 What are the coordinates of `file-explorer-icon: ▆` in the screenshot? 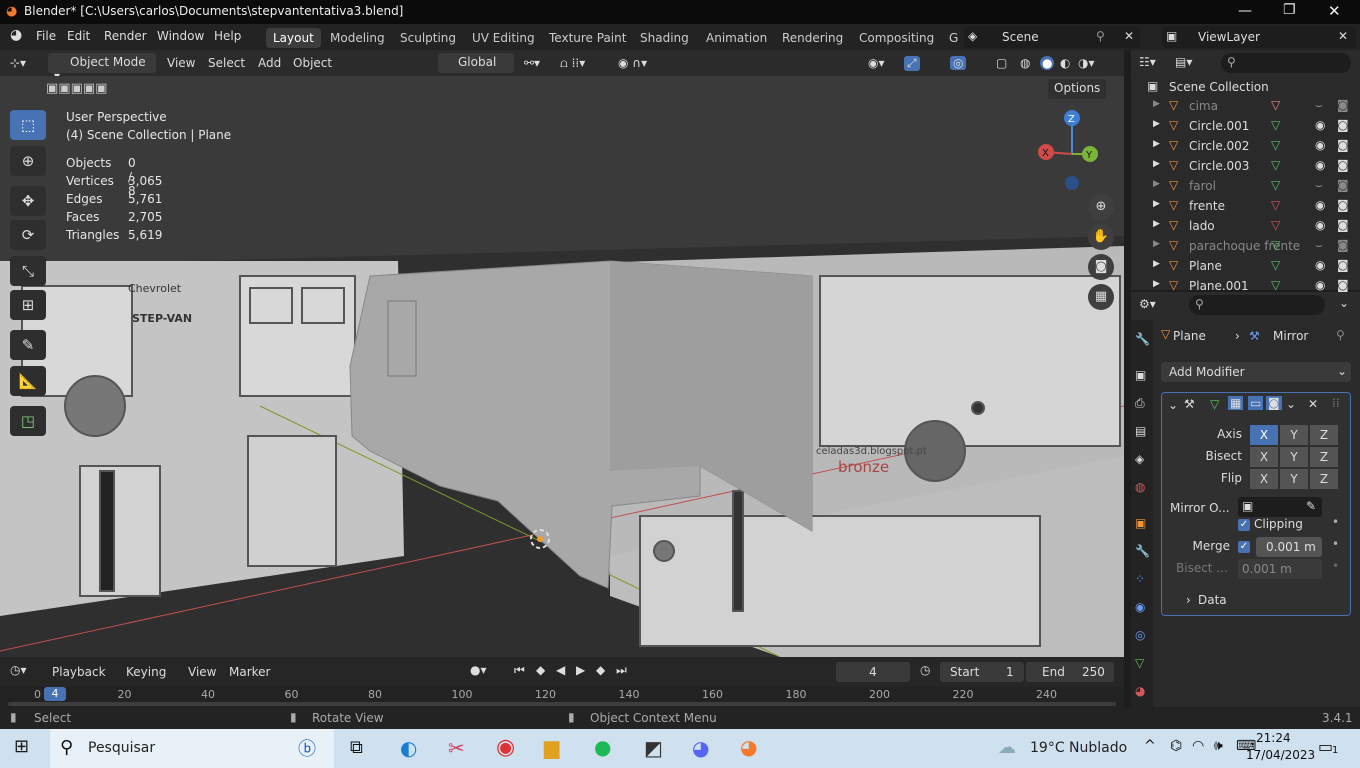 It's located at (551, 747).